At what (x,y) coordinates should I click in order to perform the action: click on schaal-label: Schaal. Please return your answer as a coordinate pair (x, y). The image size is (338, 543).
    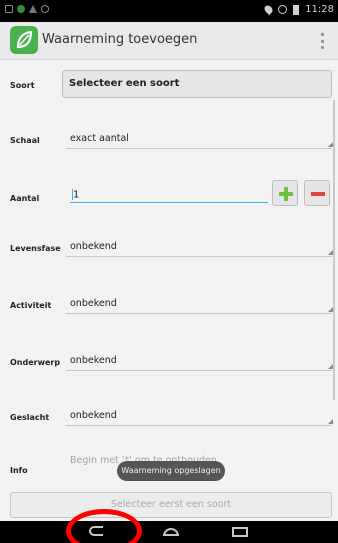
    Looking at the image, I should click on (25, 140).